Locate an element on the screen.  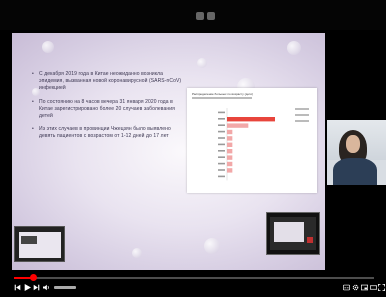
volume-icon is located at coordinates (46, 289).